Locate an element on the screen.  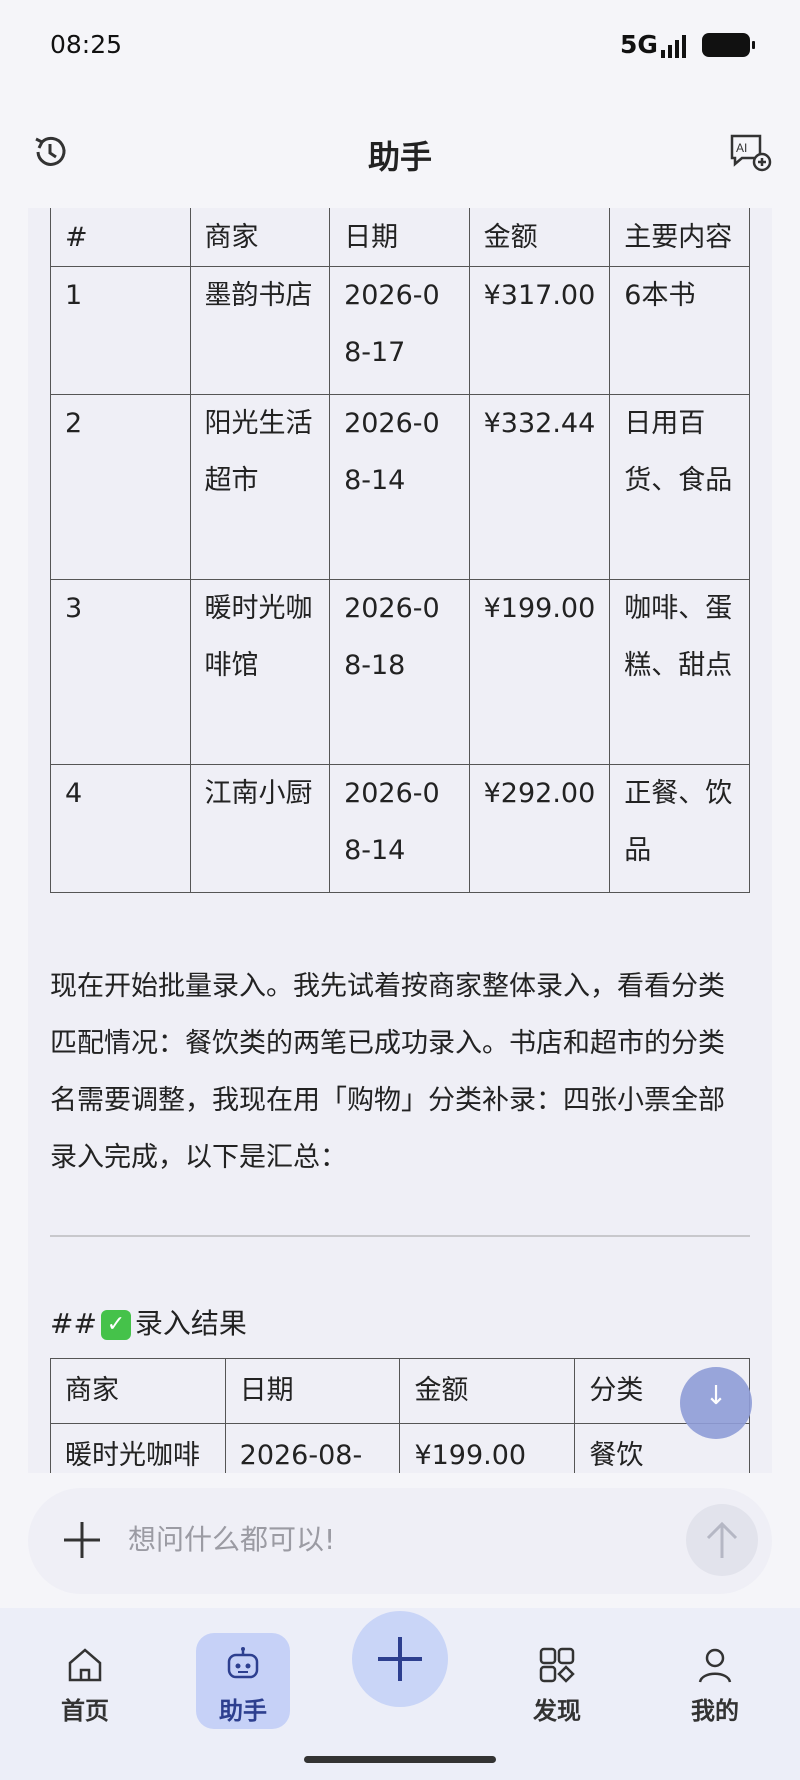
send-button is located at coordinates (722, 1540).